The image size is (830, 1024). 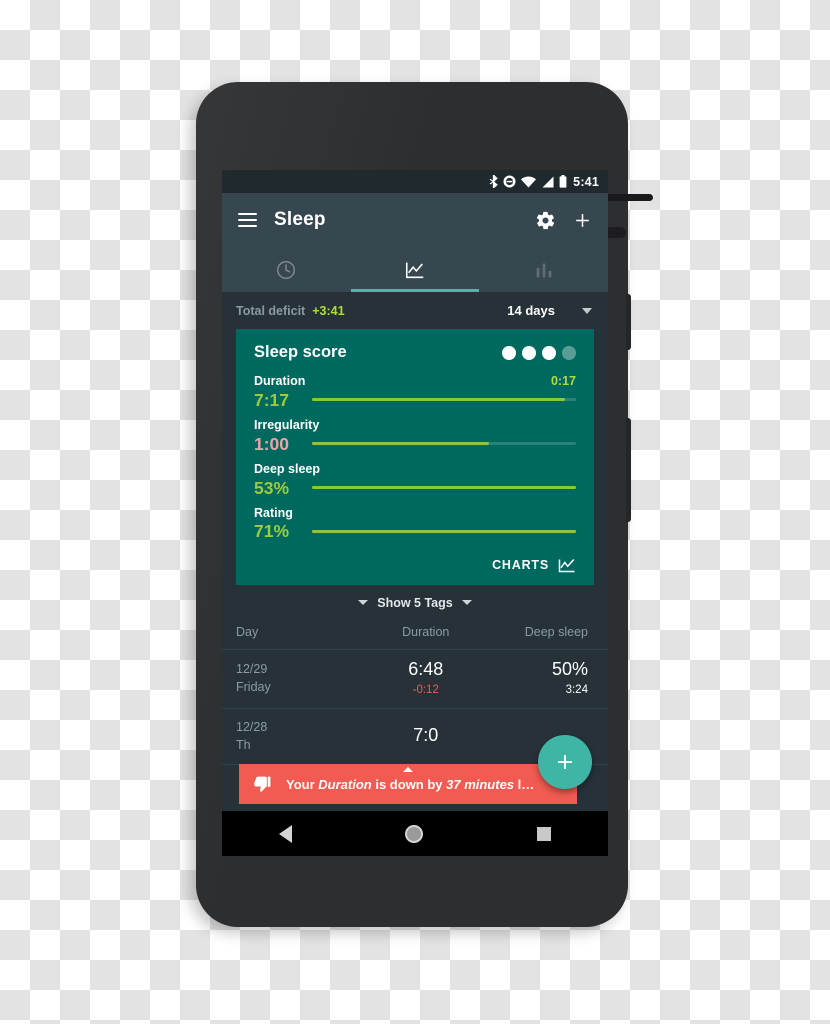 I want to click on metric-duration-row: 7:17, so click(x=415, y=400).